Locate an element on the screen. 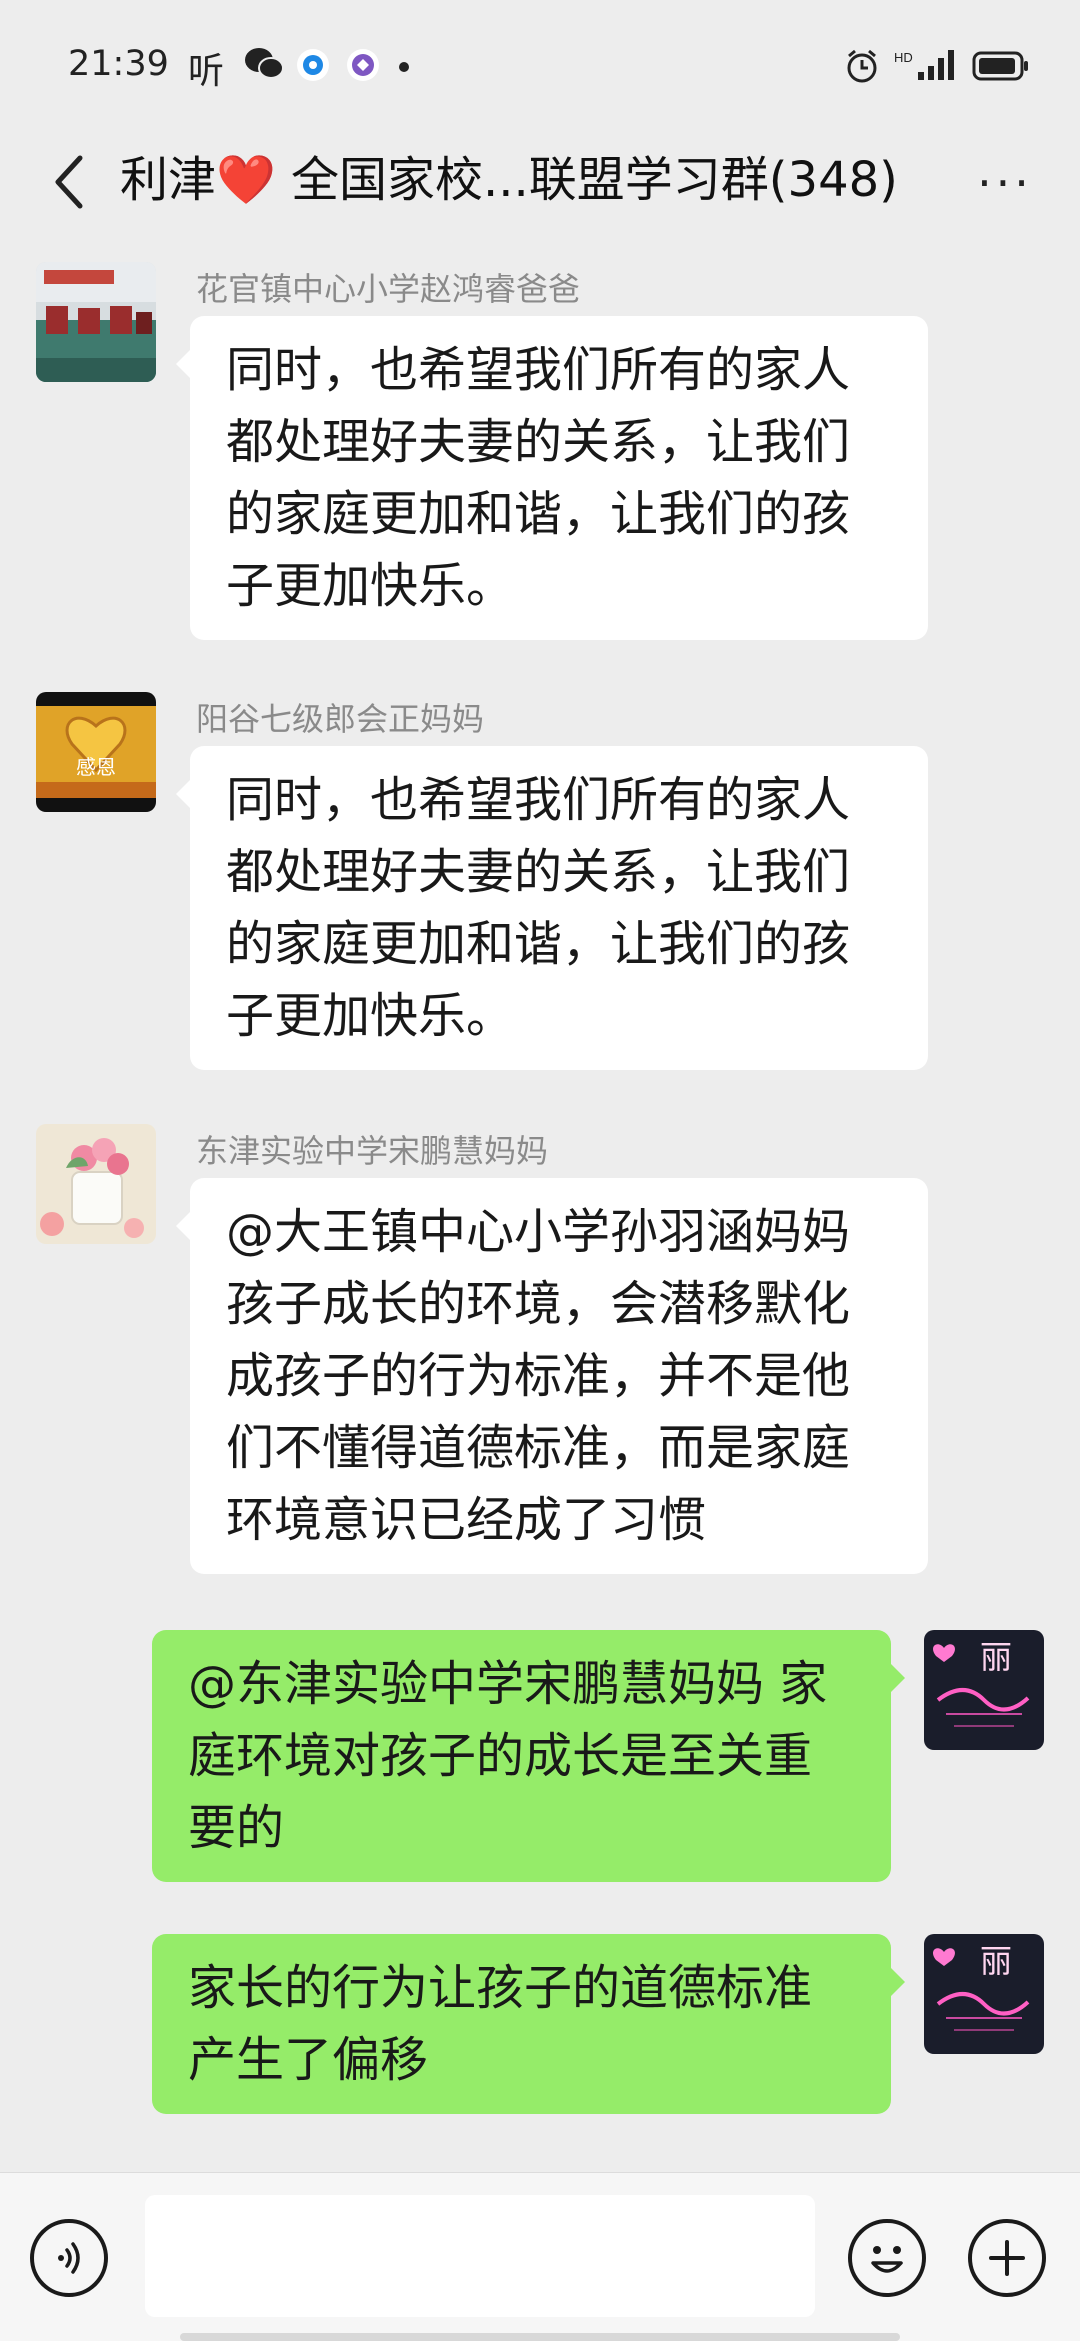 The height and width of the screenshot is (2341, 1080). message-line: 要的 is located at coordinates (236, 1828).